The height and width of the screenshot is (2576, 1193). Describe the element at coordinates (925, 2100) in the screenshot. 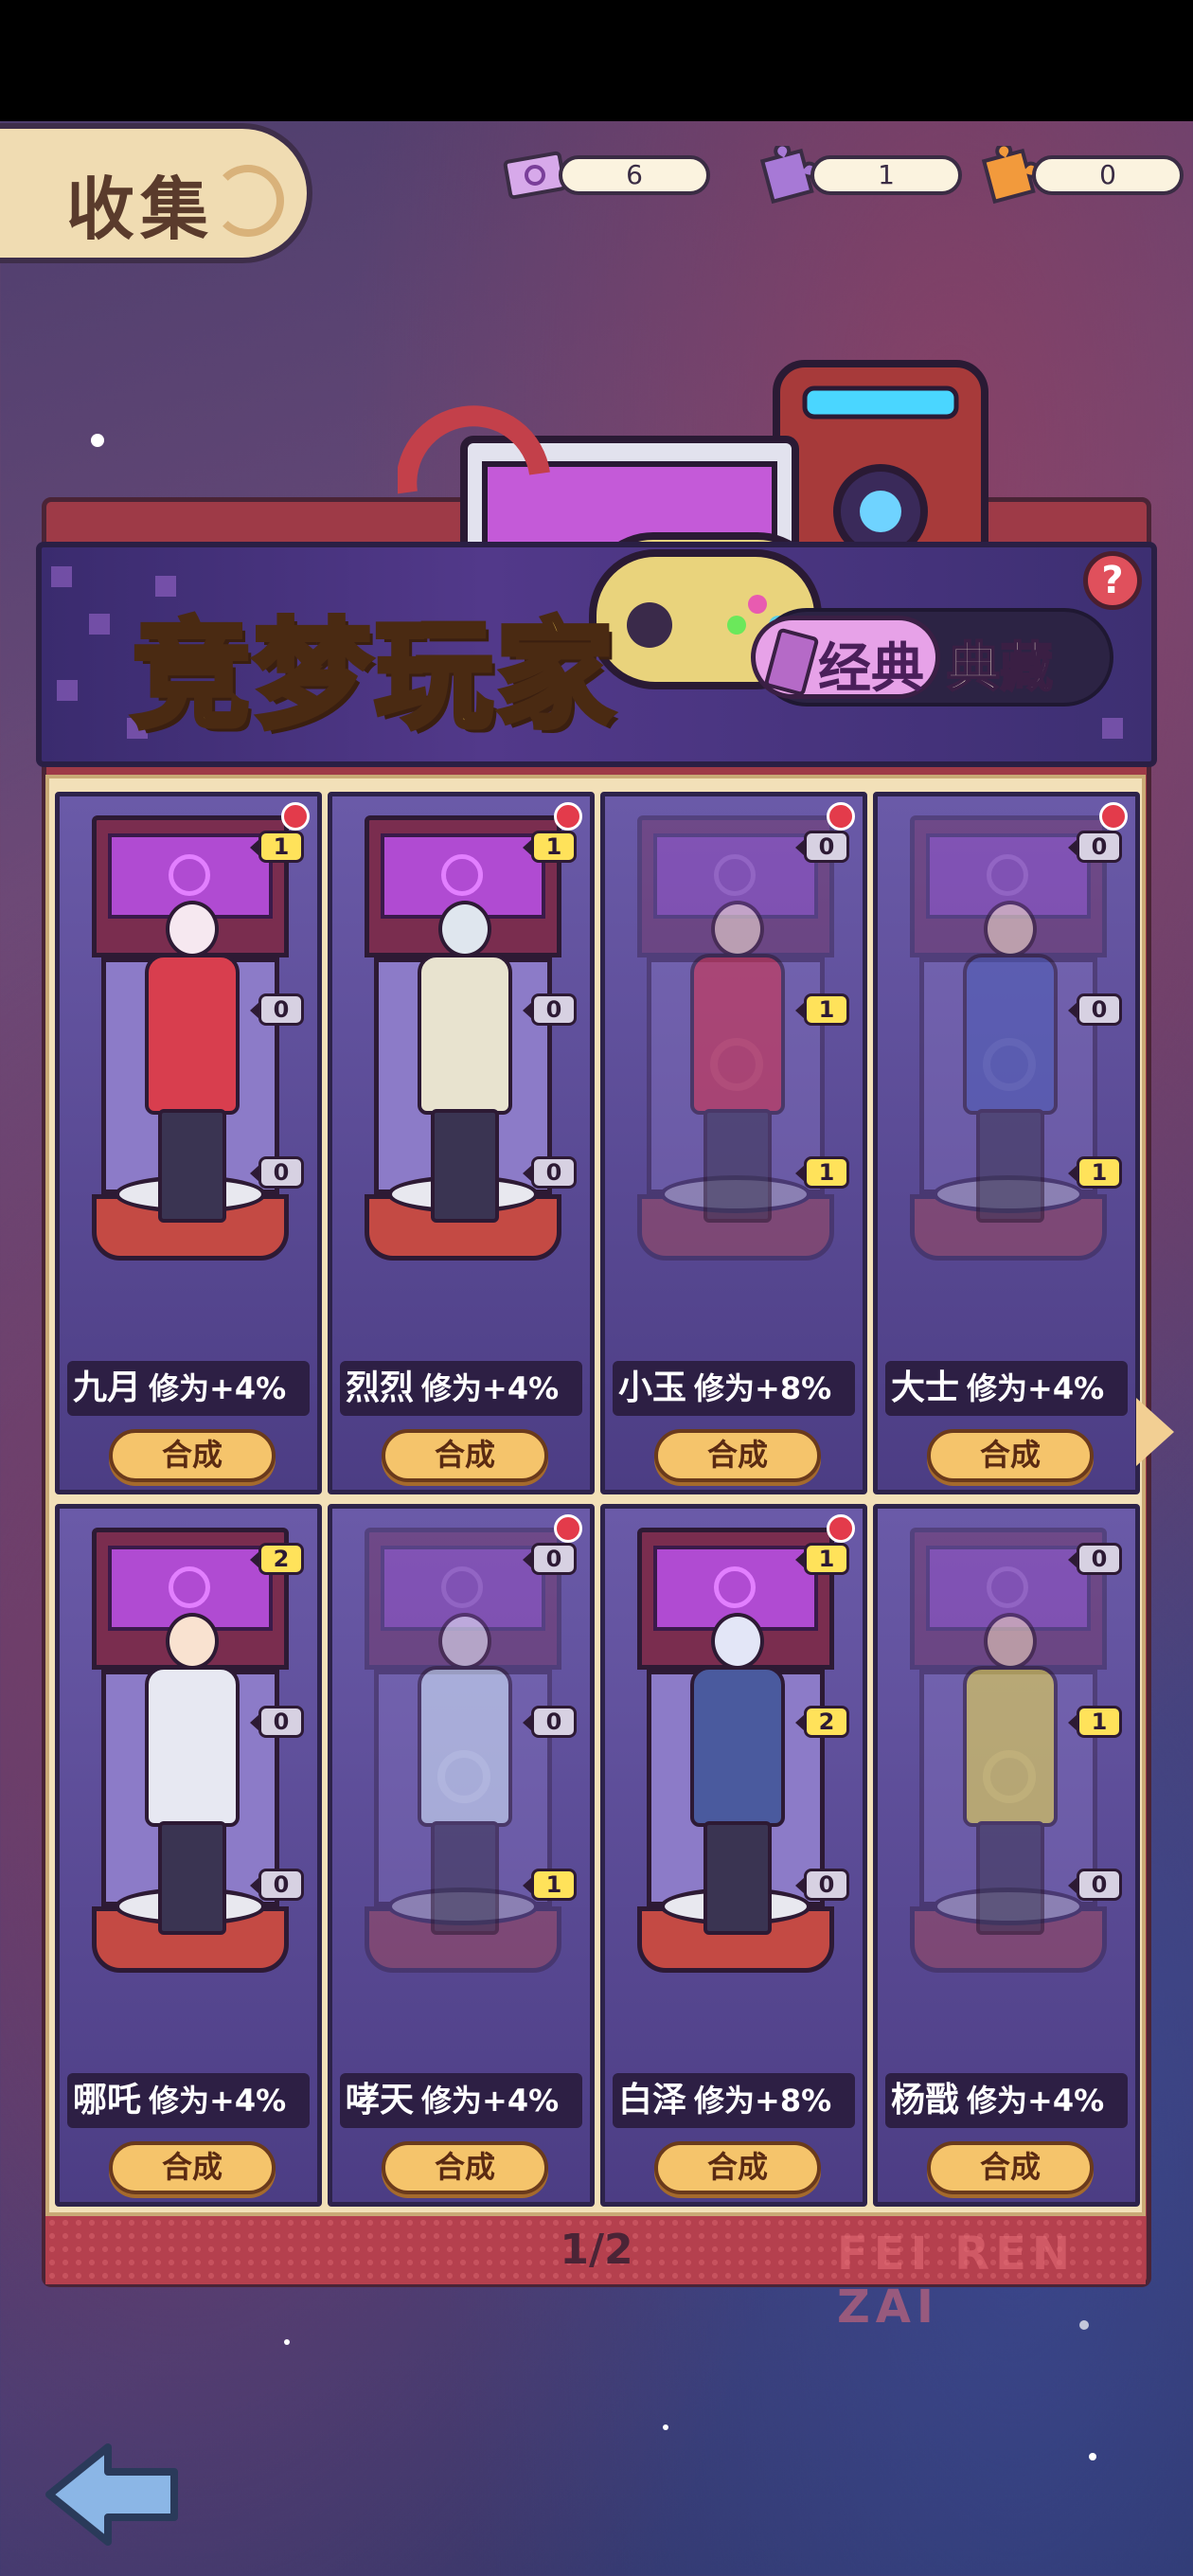

I see `character-name: 杨戬` at that location.